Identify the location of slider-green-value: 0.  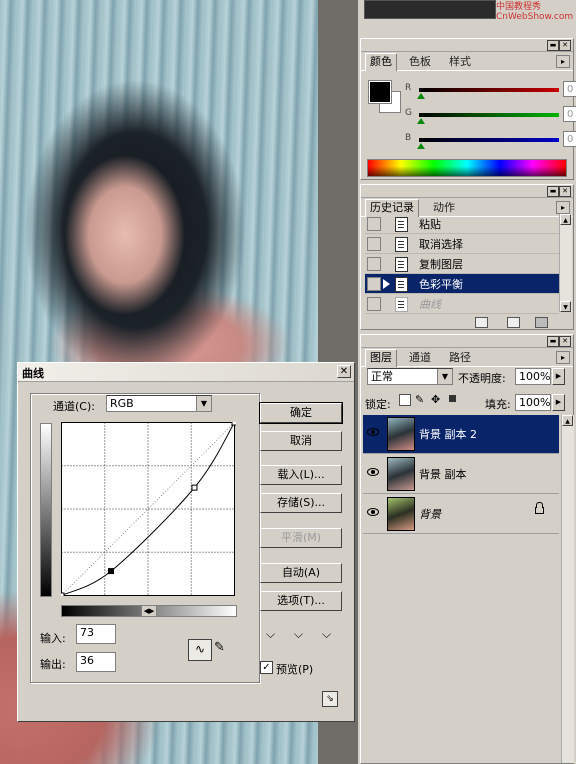
(569, 114).